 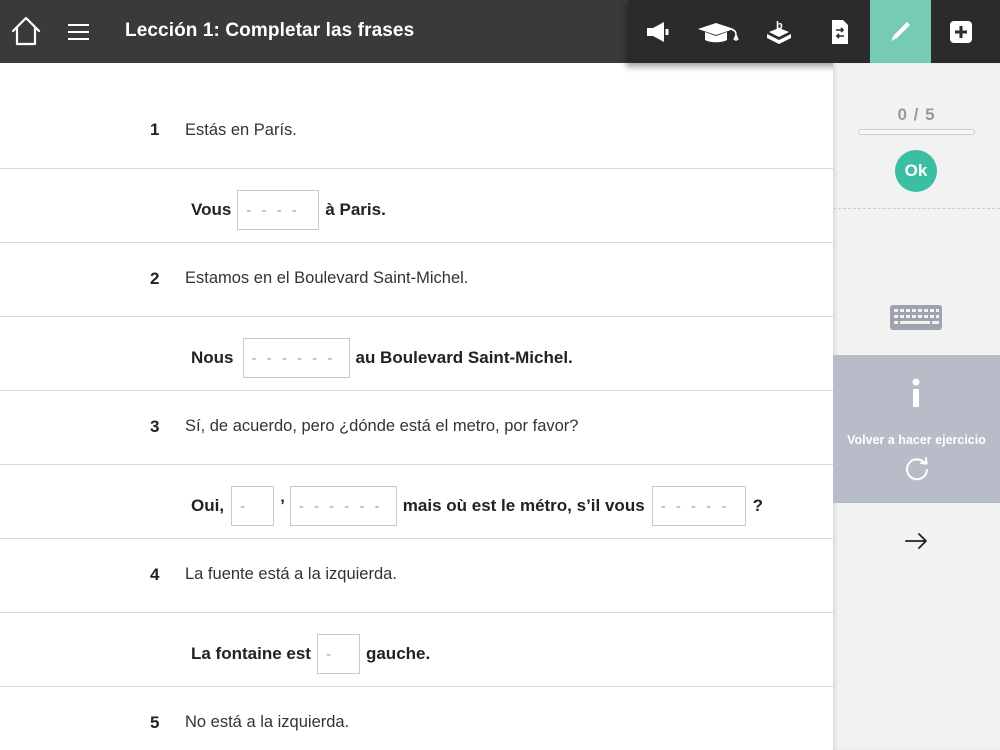 I want to click on question-number: 1, so click(x=155, y=129).